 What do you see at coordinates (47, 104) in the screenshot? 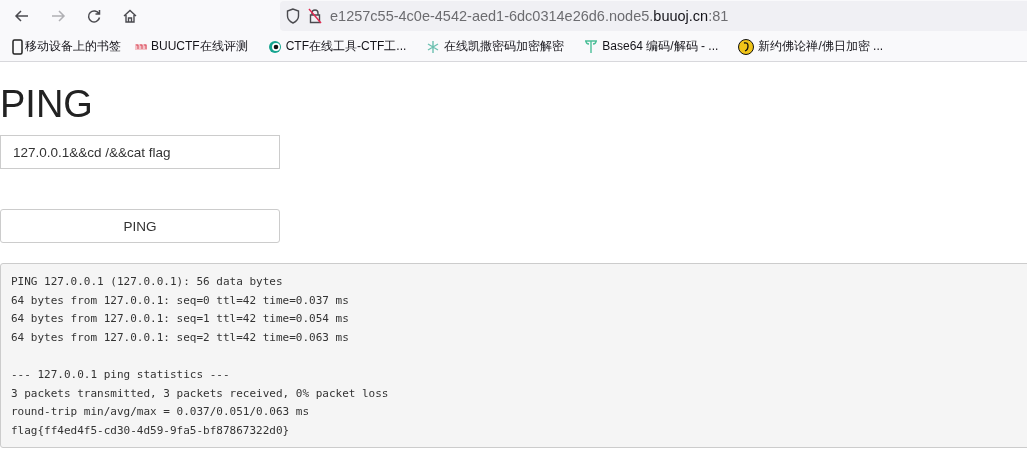
I see `page-title: PING` at bounding box center [47, 104].